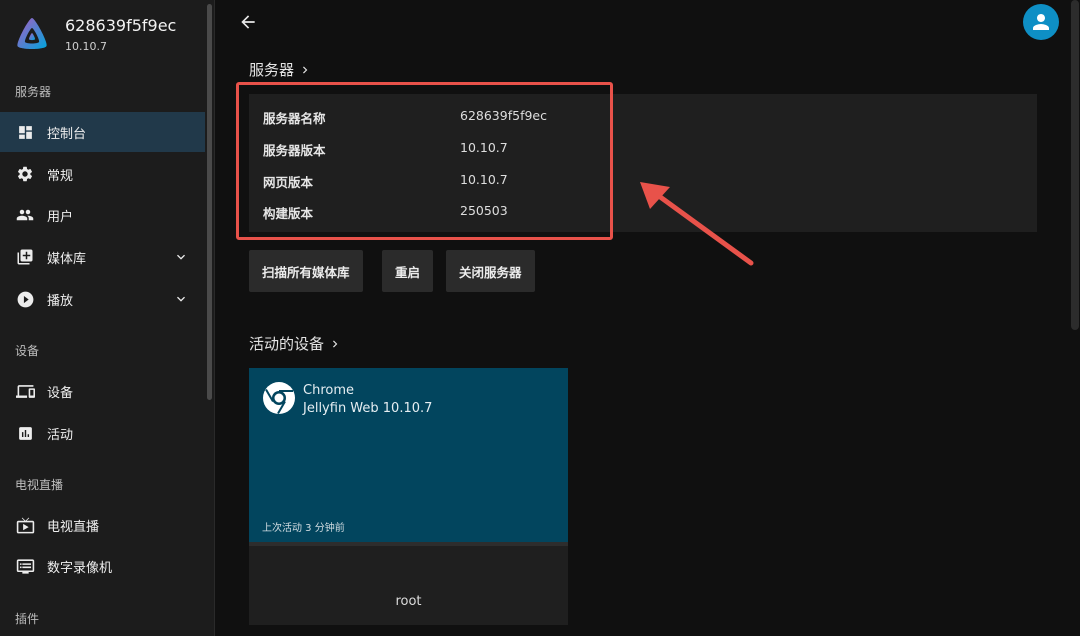 The width and height of the screenshot is (1080, 636). Describe the element at coordinates (328, 390) in the screenshot. I see `device-app-name: Chrome` at that location.